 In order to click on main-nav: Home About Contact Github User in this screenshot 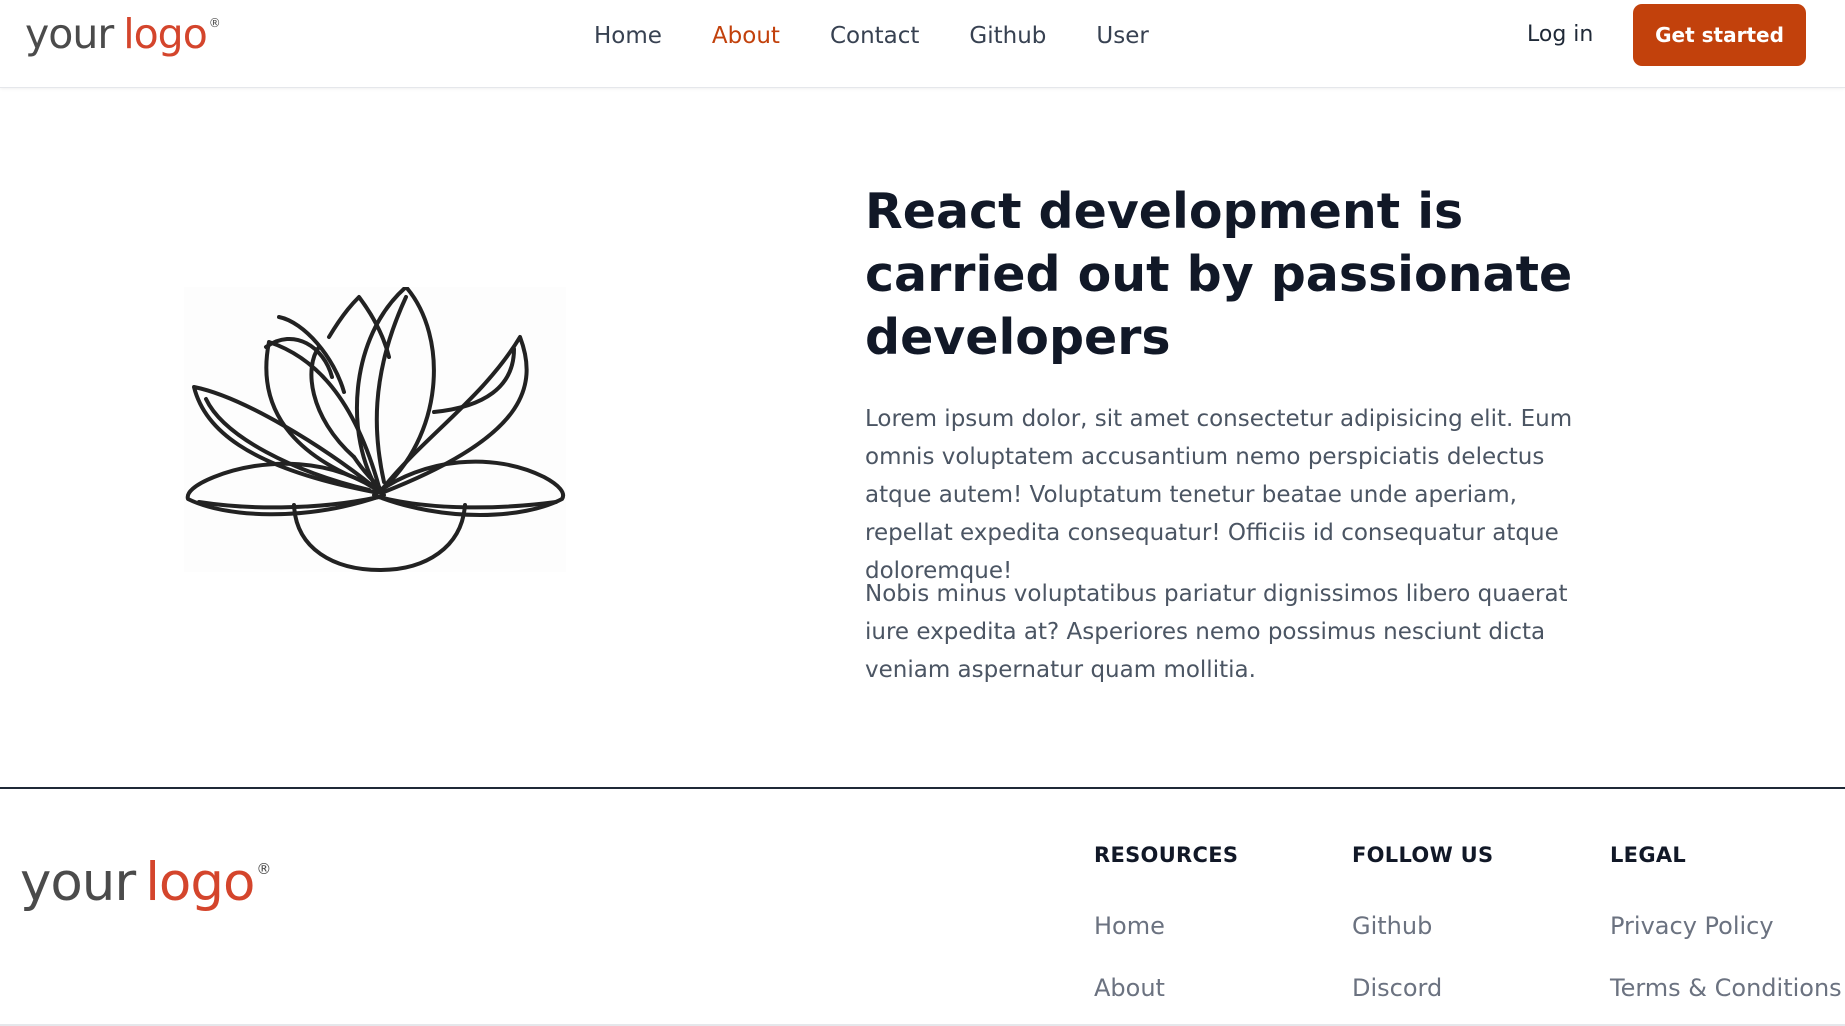, I will do `click(896, 36)`.